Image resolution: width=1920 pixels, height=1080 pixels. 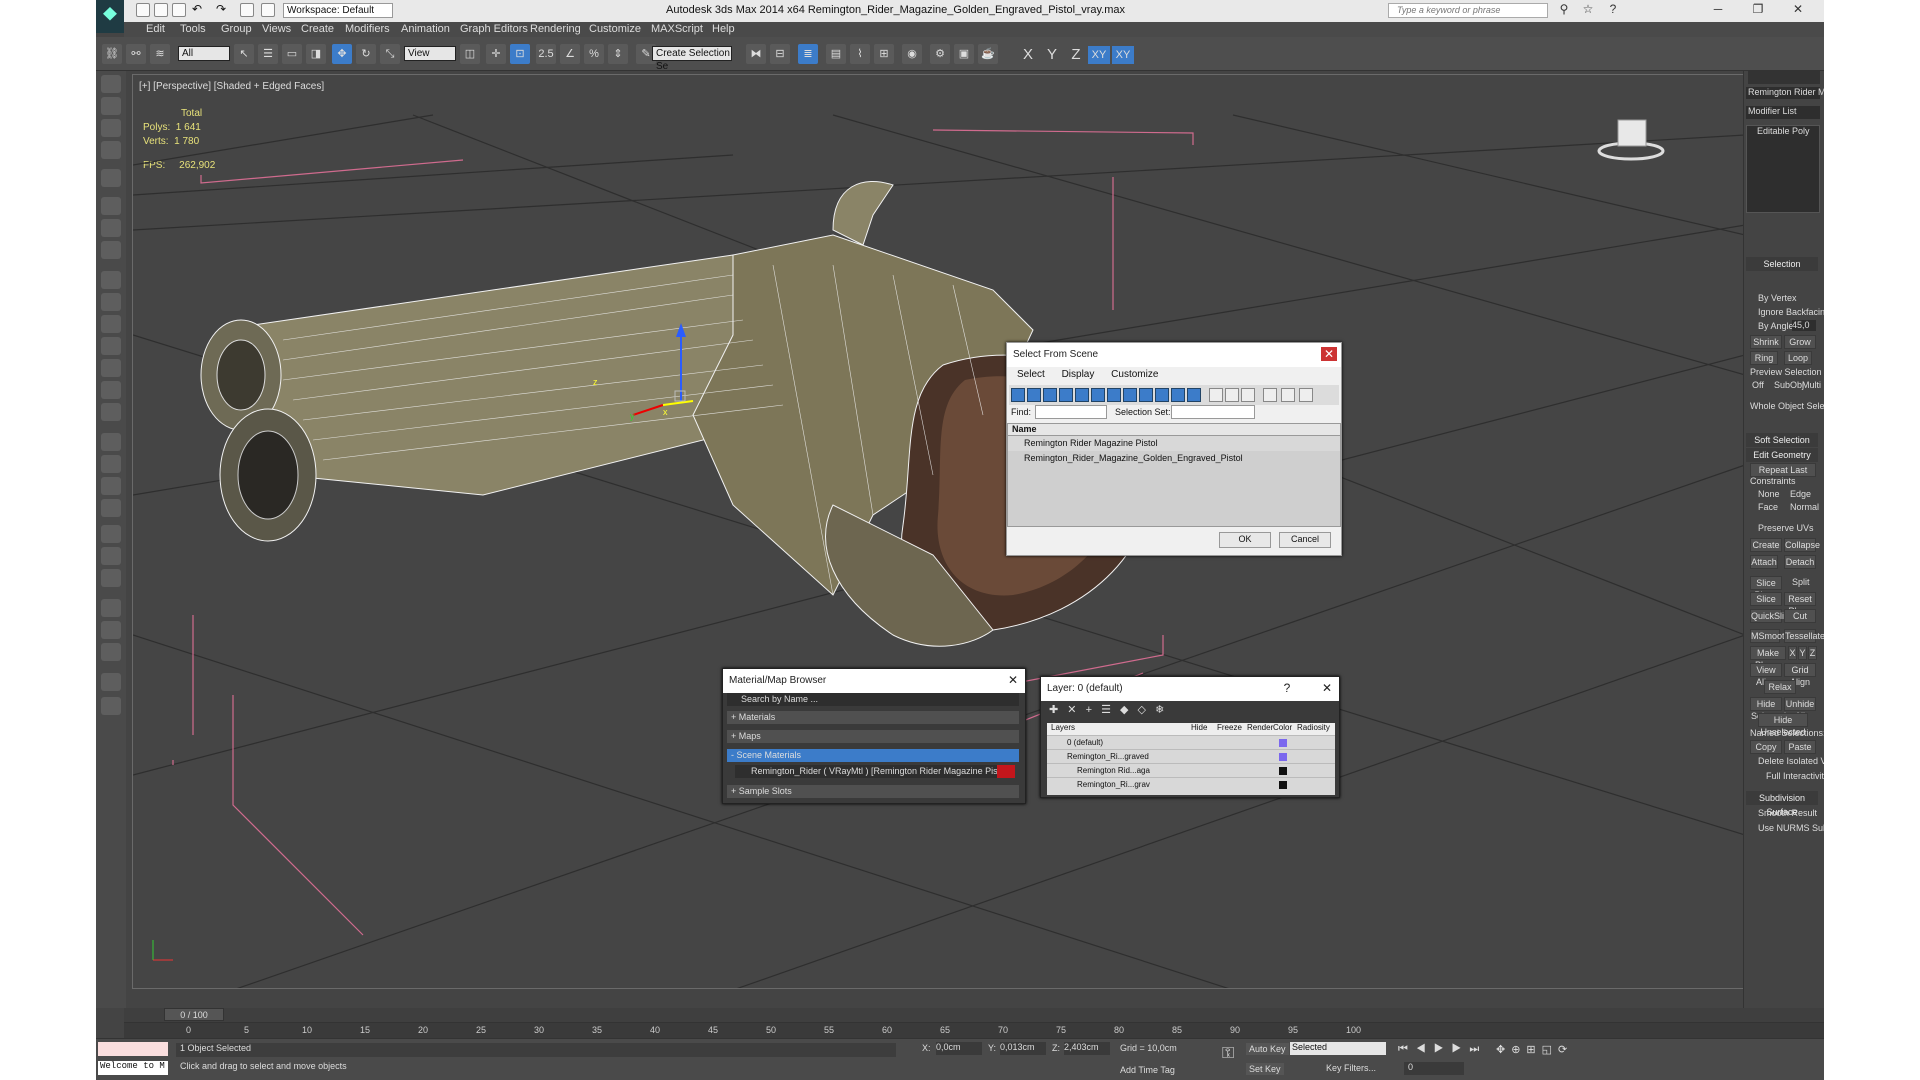 I want to click on create-button: Create, so click(x=1766, y=545).